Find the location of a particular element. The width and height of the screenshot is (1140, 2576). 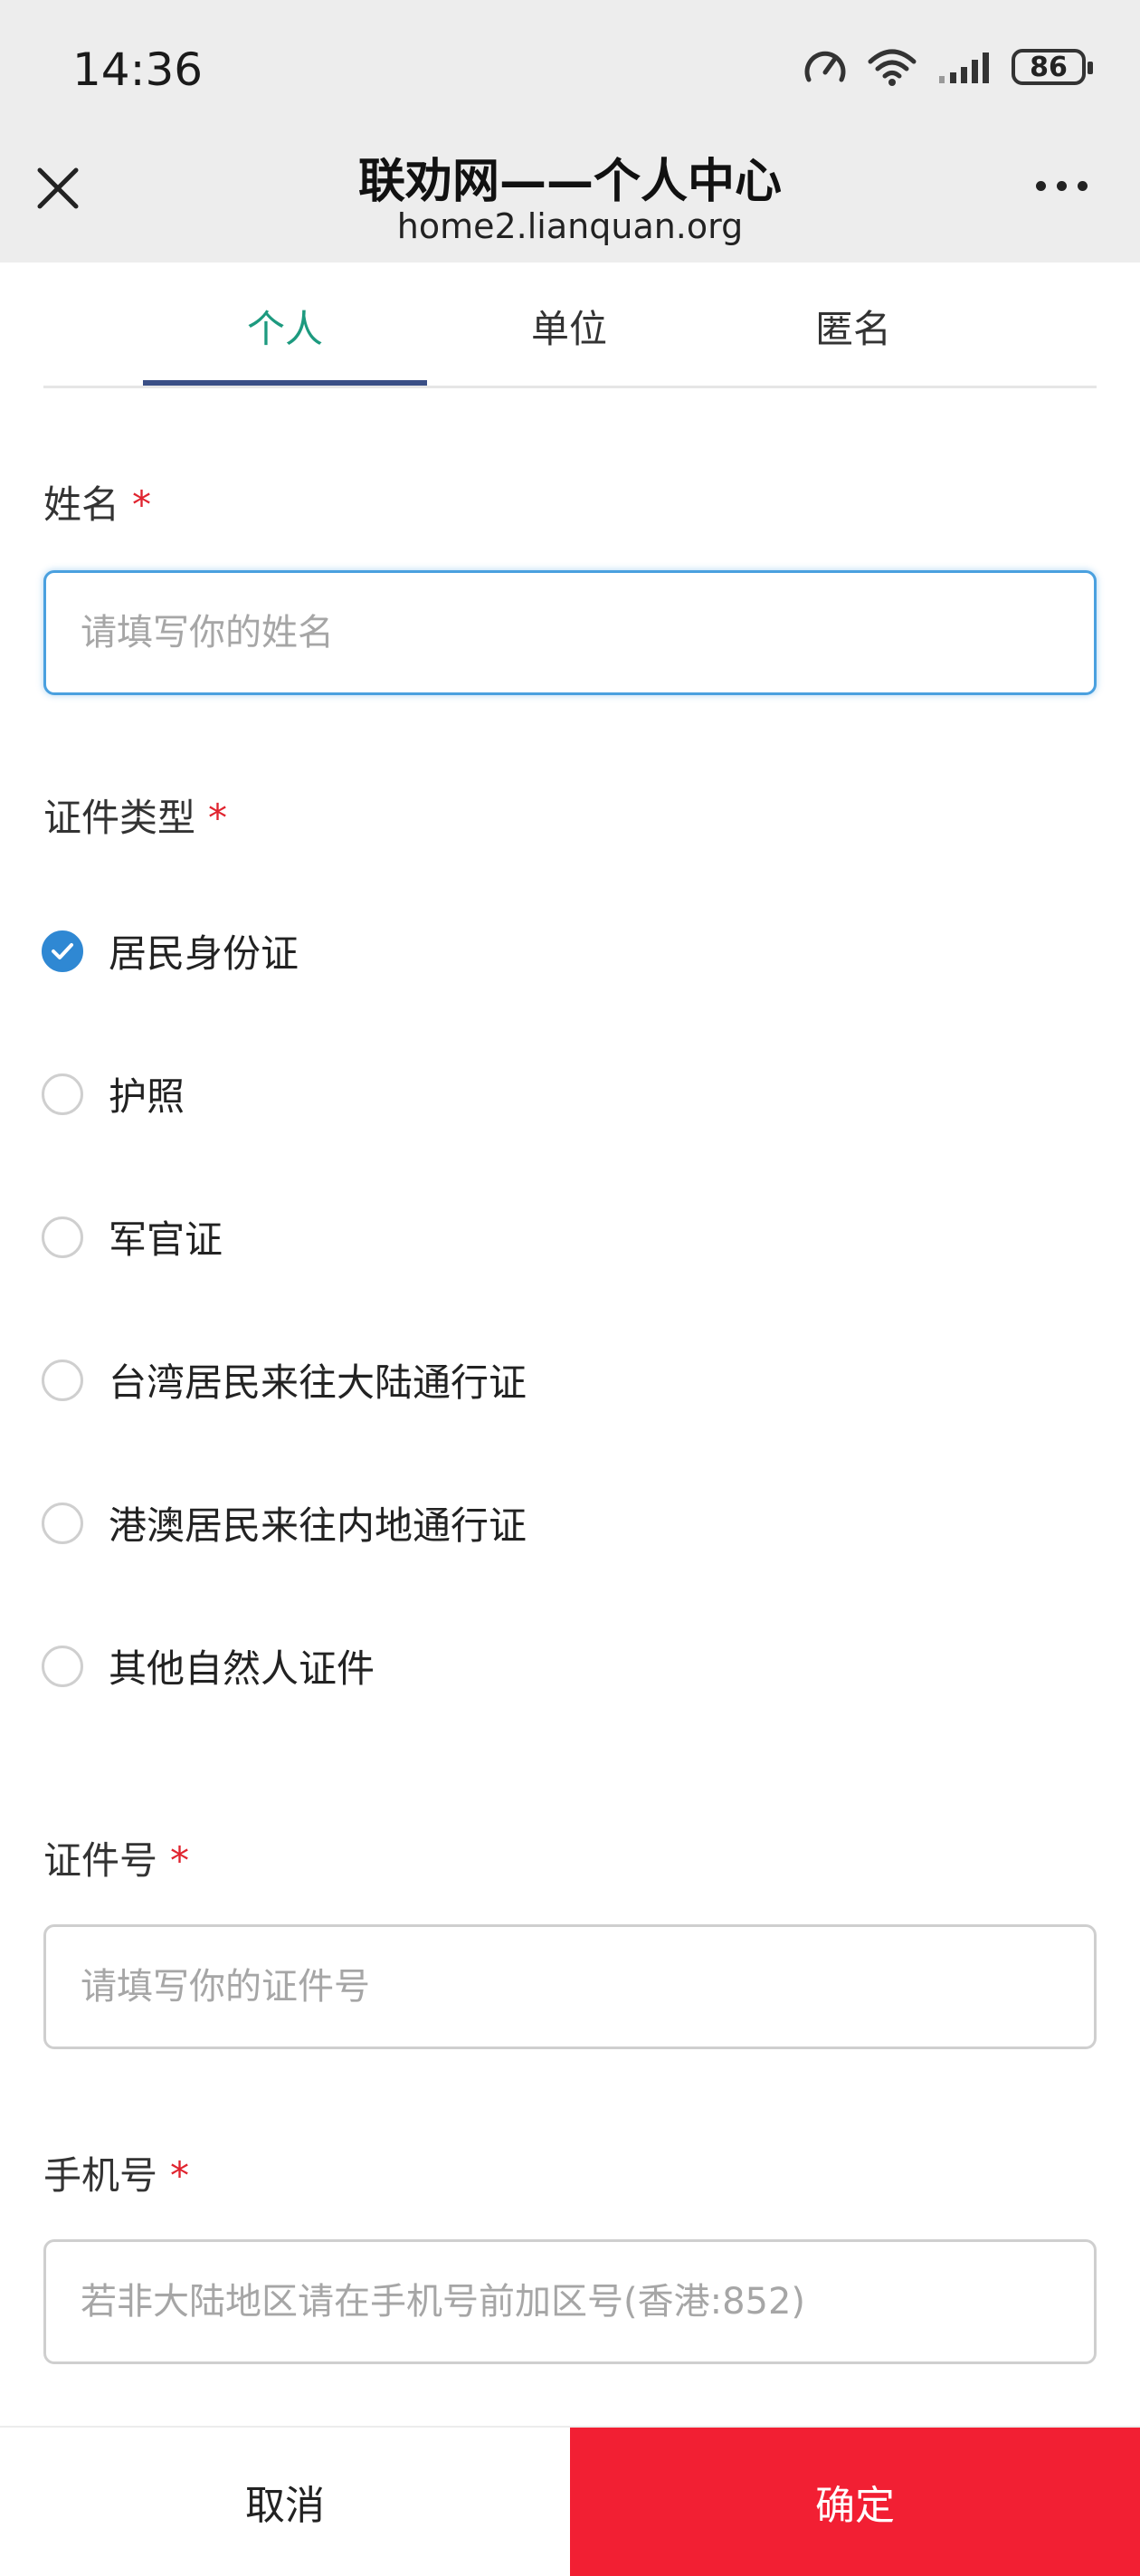

radio-checked-icon is located at coordinates (62, 951).